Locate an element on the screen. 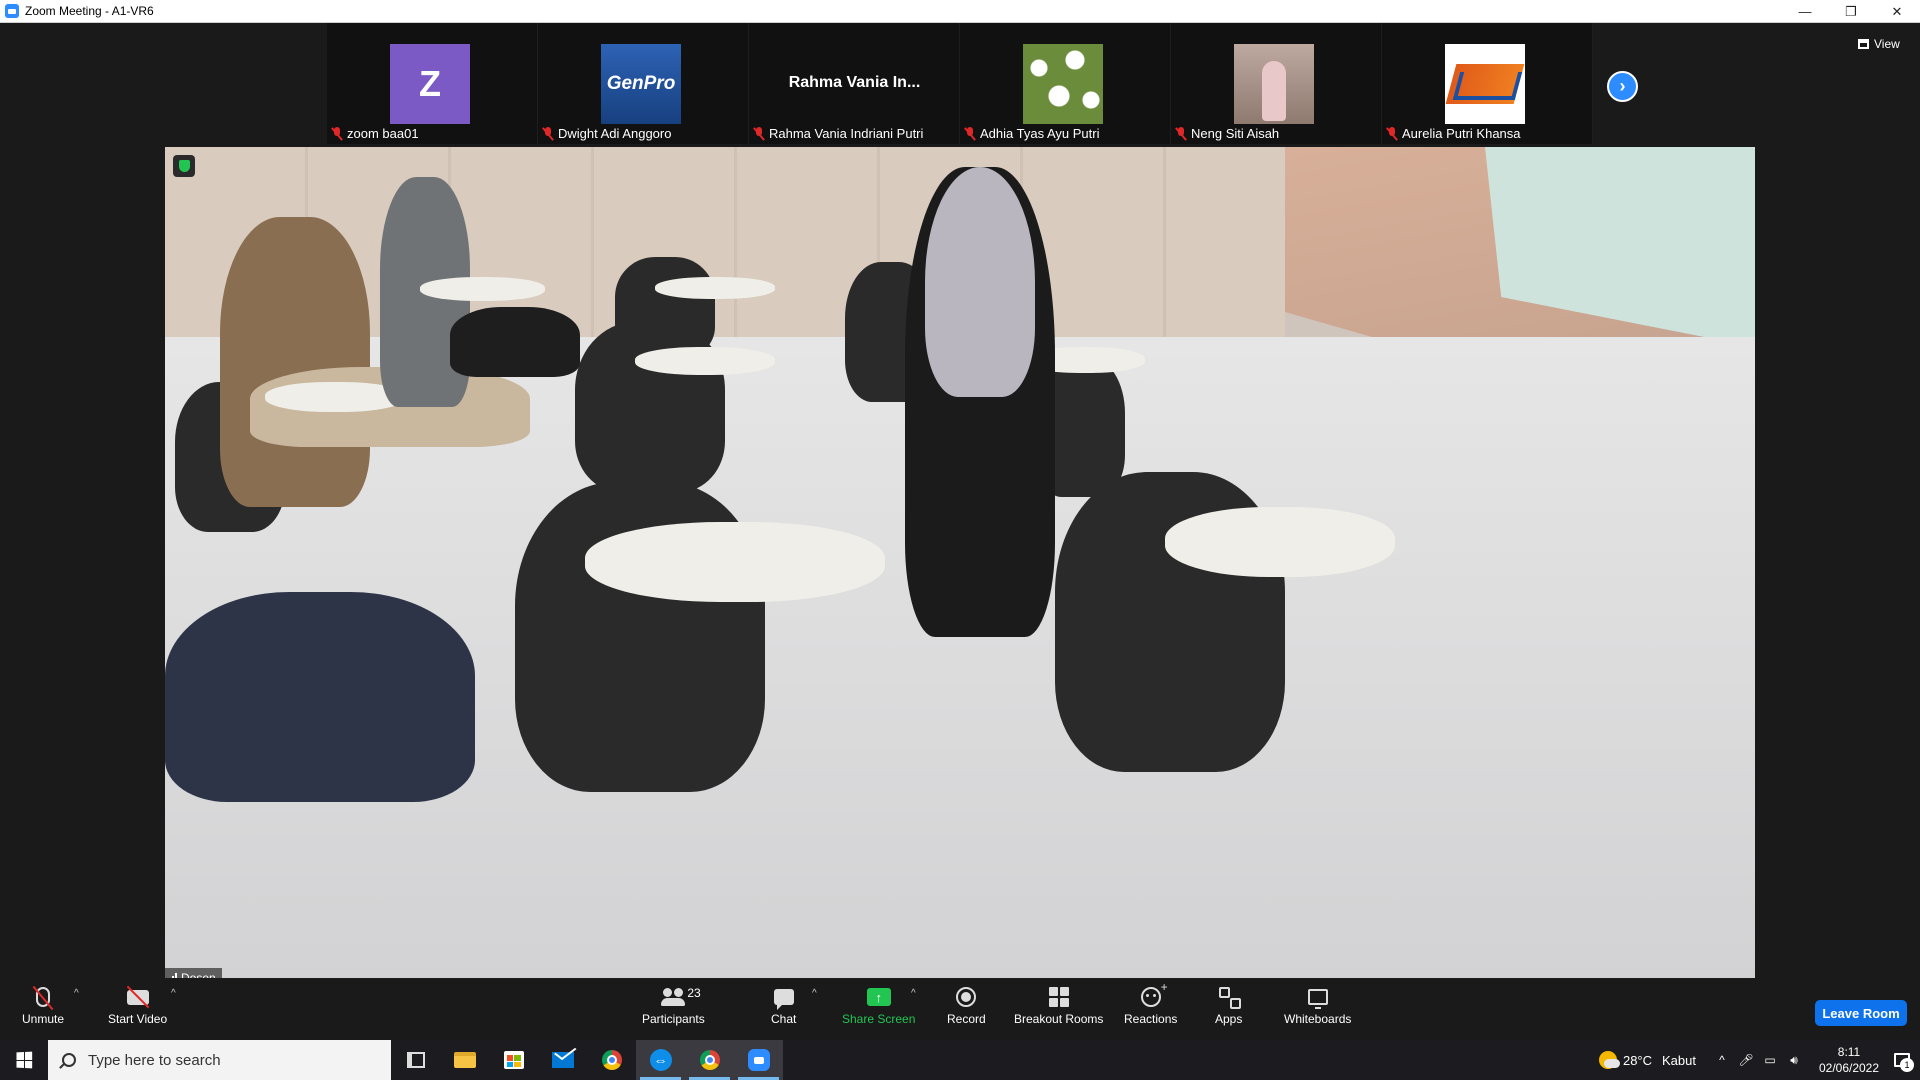 The height and width of the screenshot is (1080, 1920). chrome-profile-button is located at coordinates (709, 1060).